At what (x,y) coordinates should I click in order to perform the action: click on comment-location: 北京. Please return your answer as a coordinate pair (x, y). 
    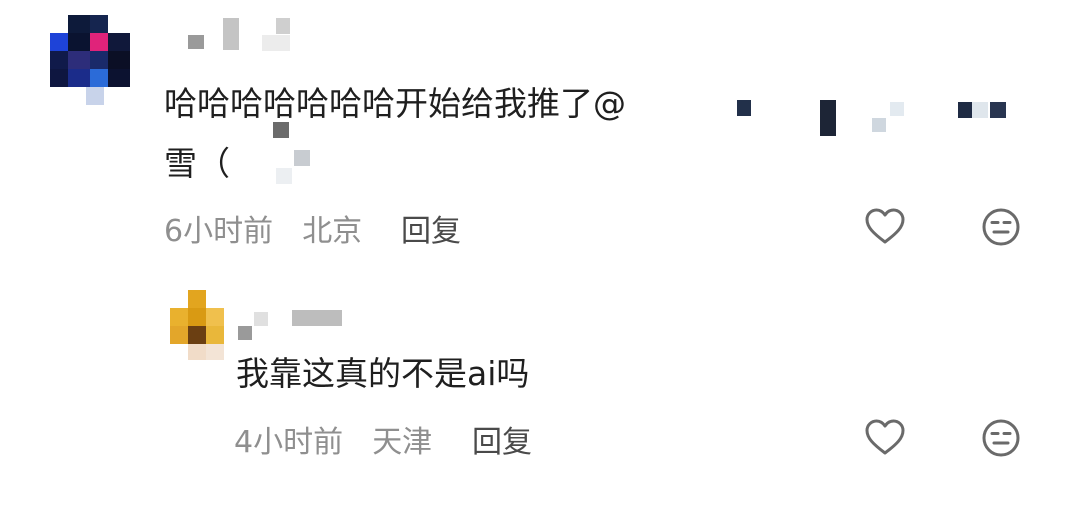
    Looking at the image, I should click on (332, 231).